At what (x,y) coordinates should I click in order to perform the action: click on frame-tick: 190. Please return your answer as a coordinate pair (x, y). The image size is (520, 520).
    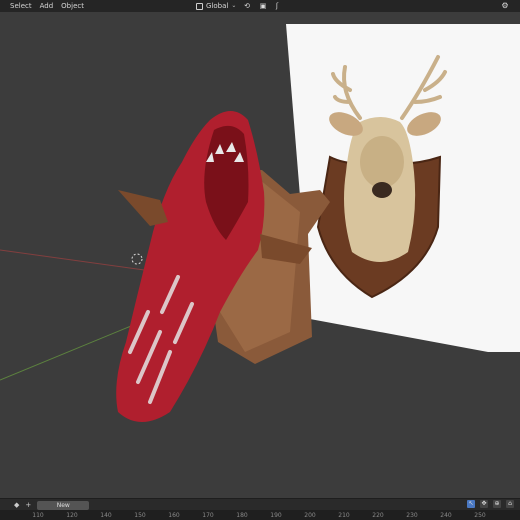
    Looking at the image, I should click on (276, 515).